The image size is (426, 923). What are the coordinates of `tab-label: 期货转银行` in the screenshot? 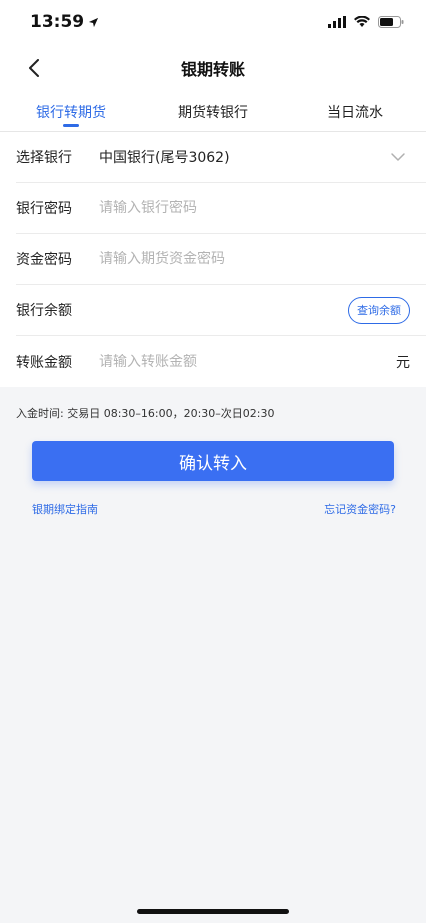 It's located at (213, 112).